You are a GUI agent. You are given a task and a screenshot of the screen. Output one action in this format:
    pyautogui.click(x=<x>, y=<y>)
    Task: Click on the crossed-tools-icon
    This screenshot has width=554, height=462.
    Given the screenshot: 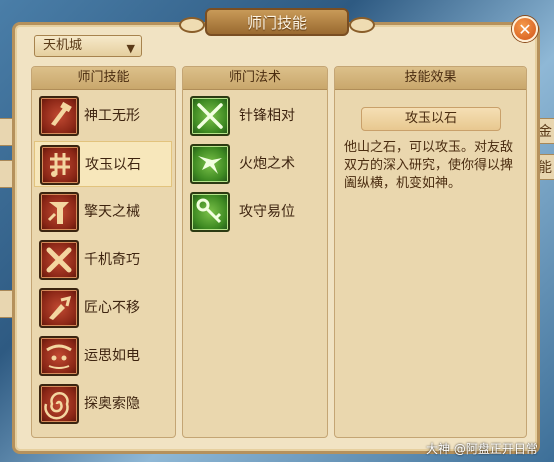 What is the action you would take?
    pyautogui.click(x=59, y=260)
    